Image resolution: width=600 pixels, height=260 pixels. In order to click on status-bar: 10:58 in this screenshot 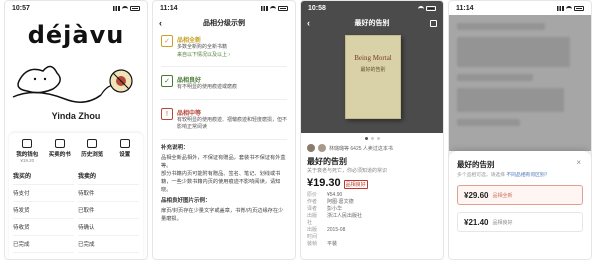, I will do `click(372, 8)`.